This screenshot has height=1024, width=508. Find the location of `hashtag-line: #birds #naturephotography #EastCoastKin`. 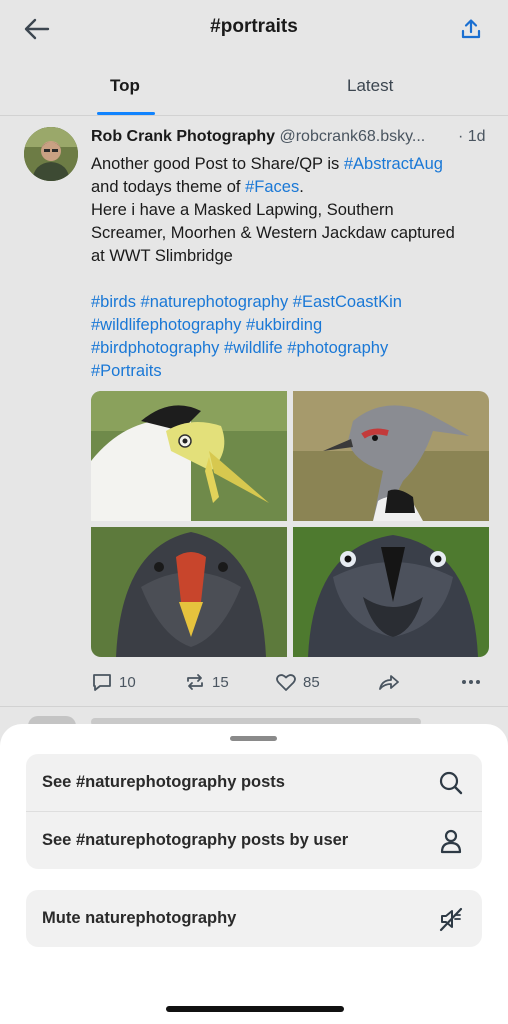

hashtag-line: #birds #naturephotography #EastCoastKin is located at coordinates (291, 302).